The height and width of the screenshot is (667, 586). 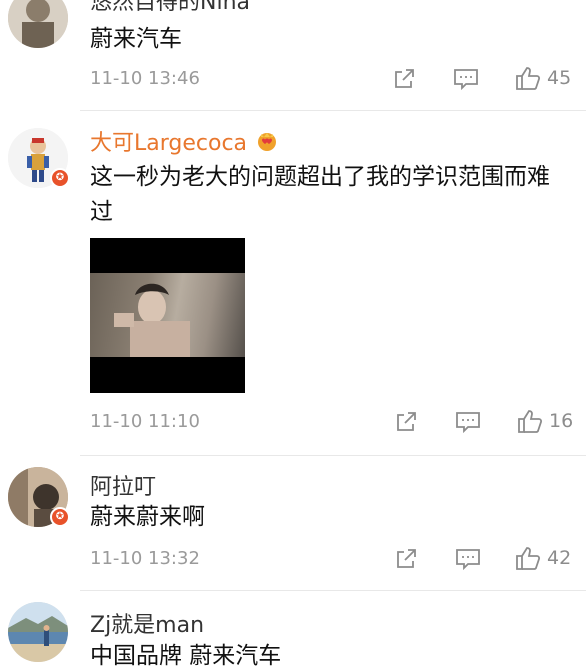 I want to click on comment-image, so click(x=167, y=315).